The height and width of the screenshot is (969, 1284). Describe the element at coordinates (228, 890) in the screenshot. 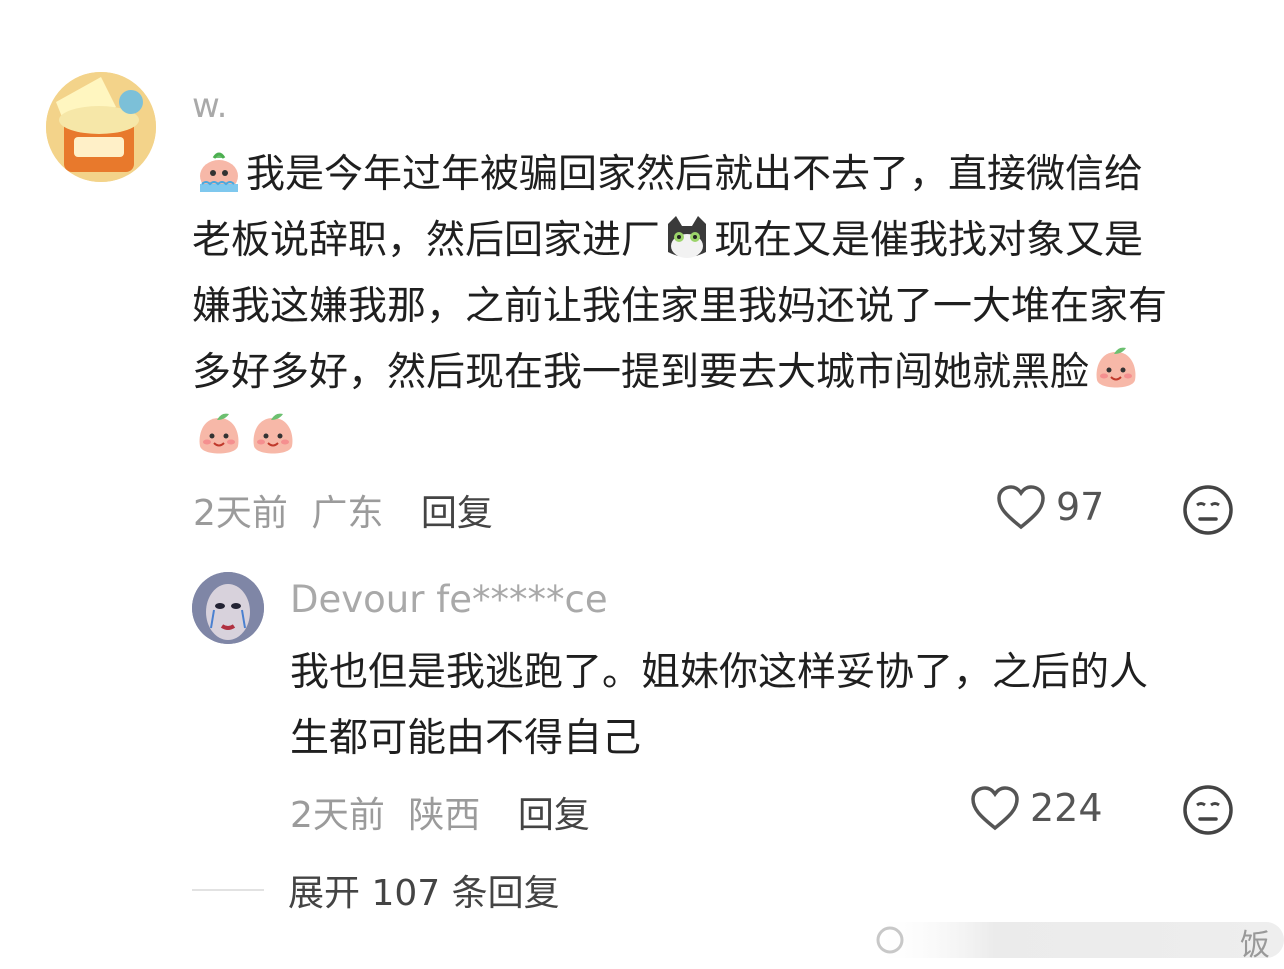

I see `divider` at that location.